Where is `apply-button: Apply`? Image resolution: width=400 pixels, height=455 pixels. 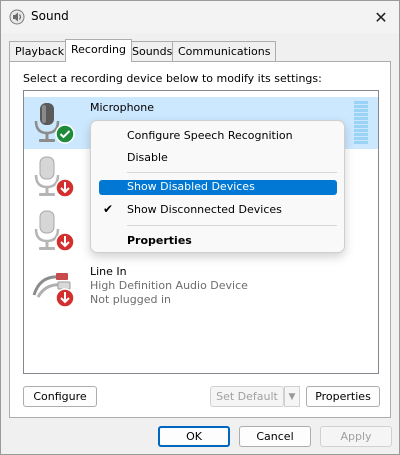
apply-button: Apply is located at coordinates (356, 436).